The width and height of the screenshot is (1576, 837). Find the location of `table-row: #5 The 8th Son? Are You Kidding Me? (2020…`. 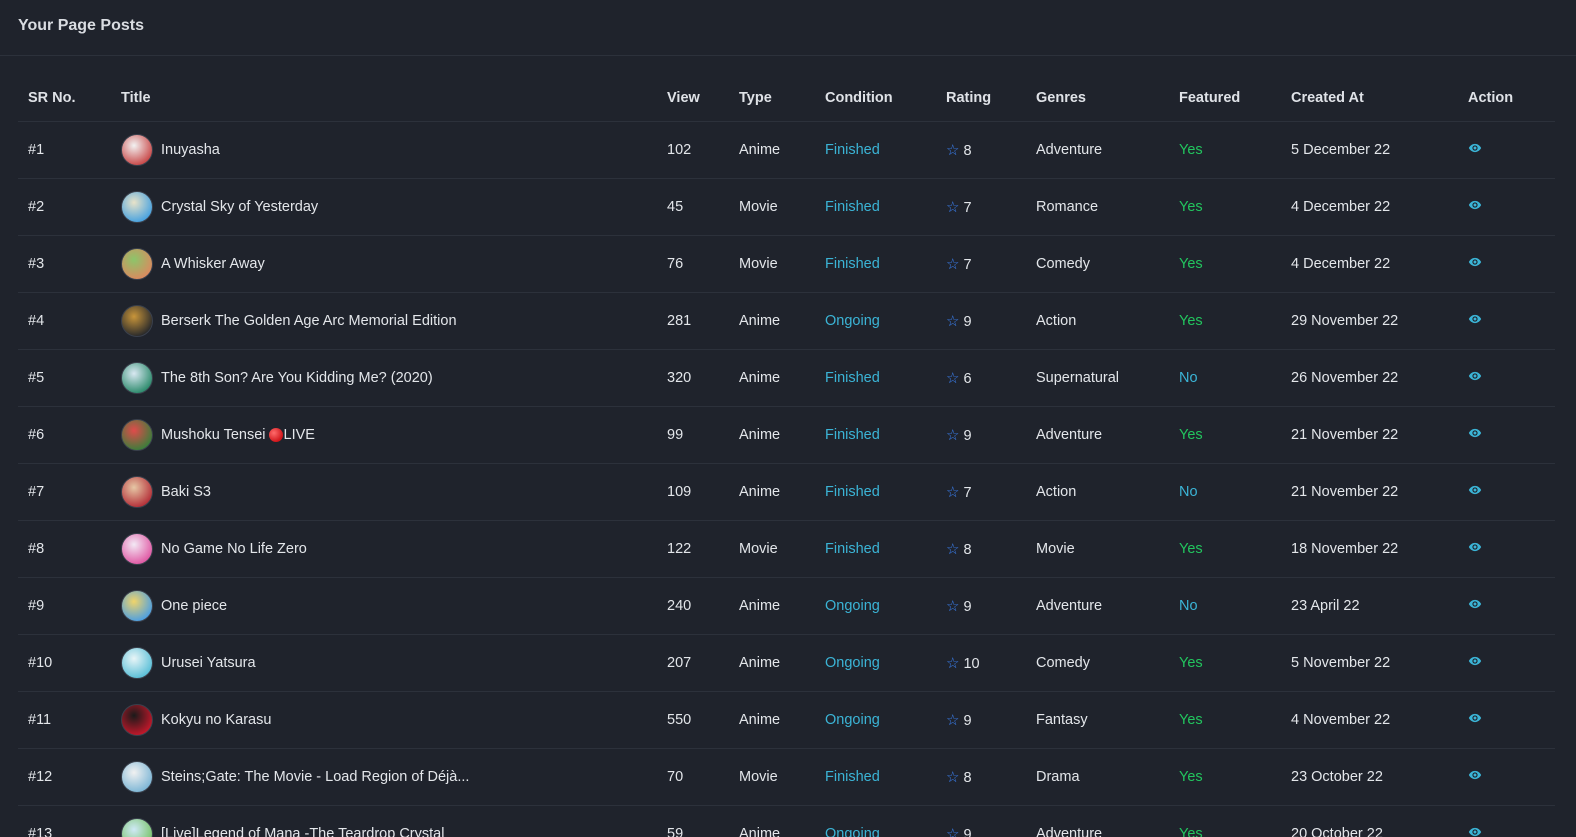

table-row: #5 The 8th Son? Are You Kidding Me? (2020… is located at coordinates (786, 378).